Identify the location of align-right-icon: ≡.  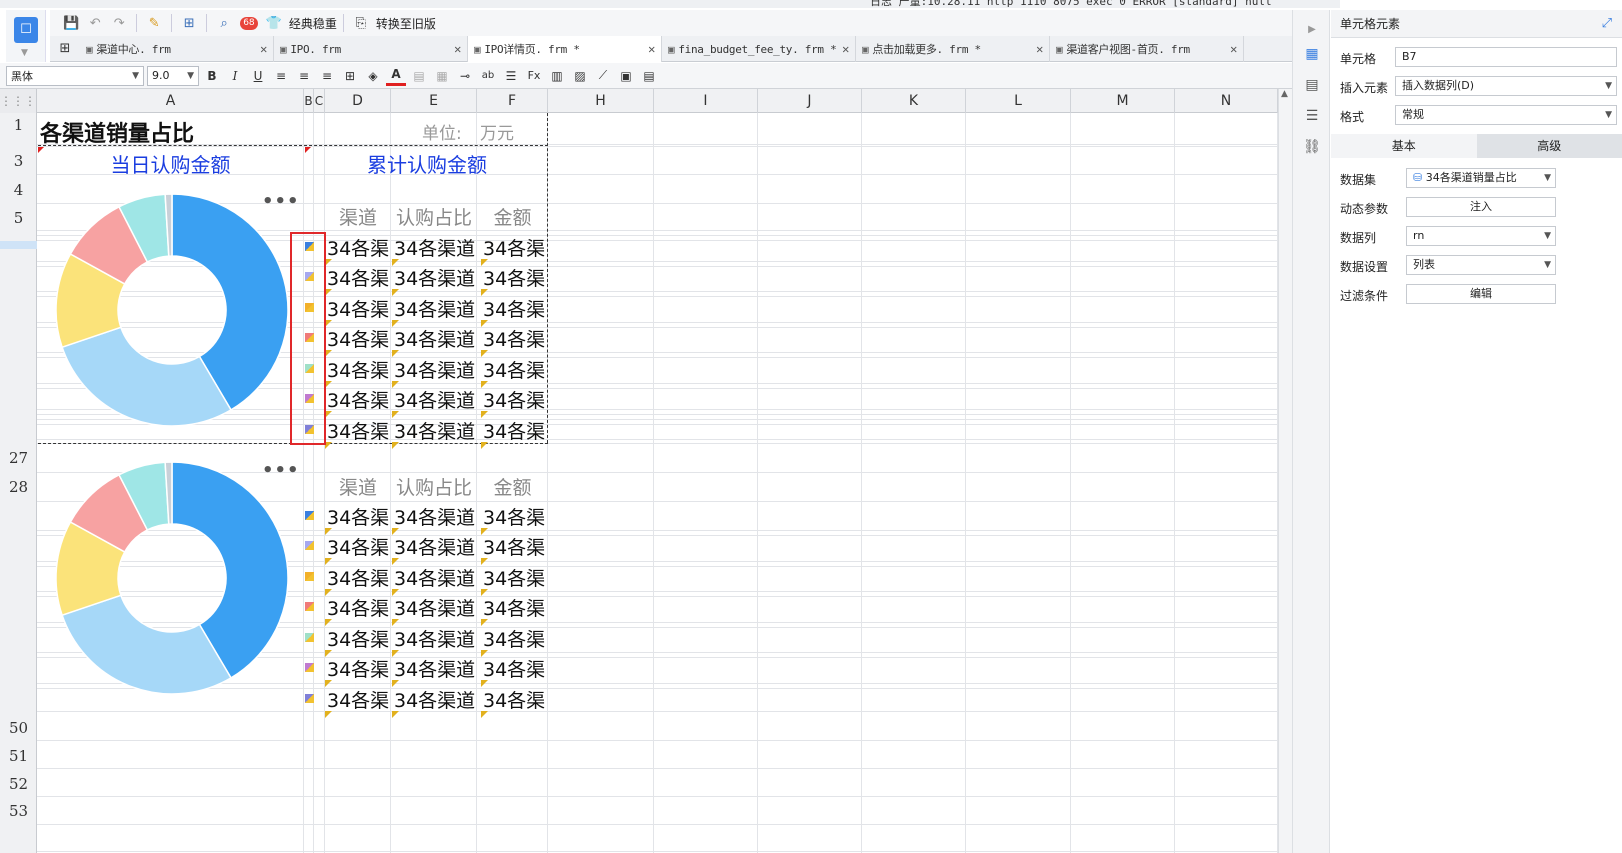
(327, 76).